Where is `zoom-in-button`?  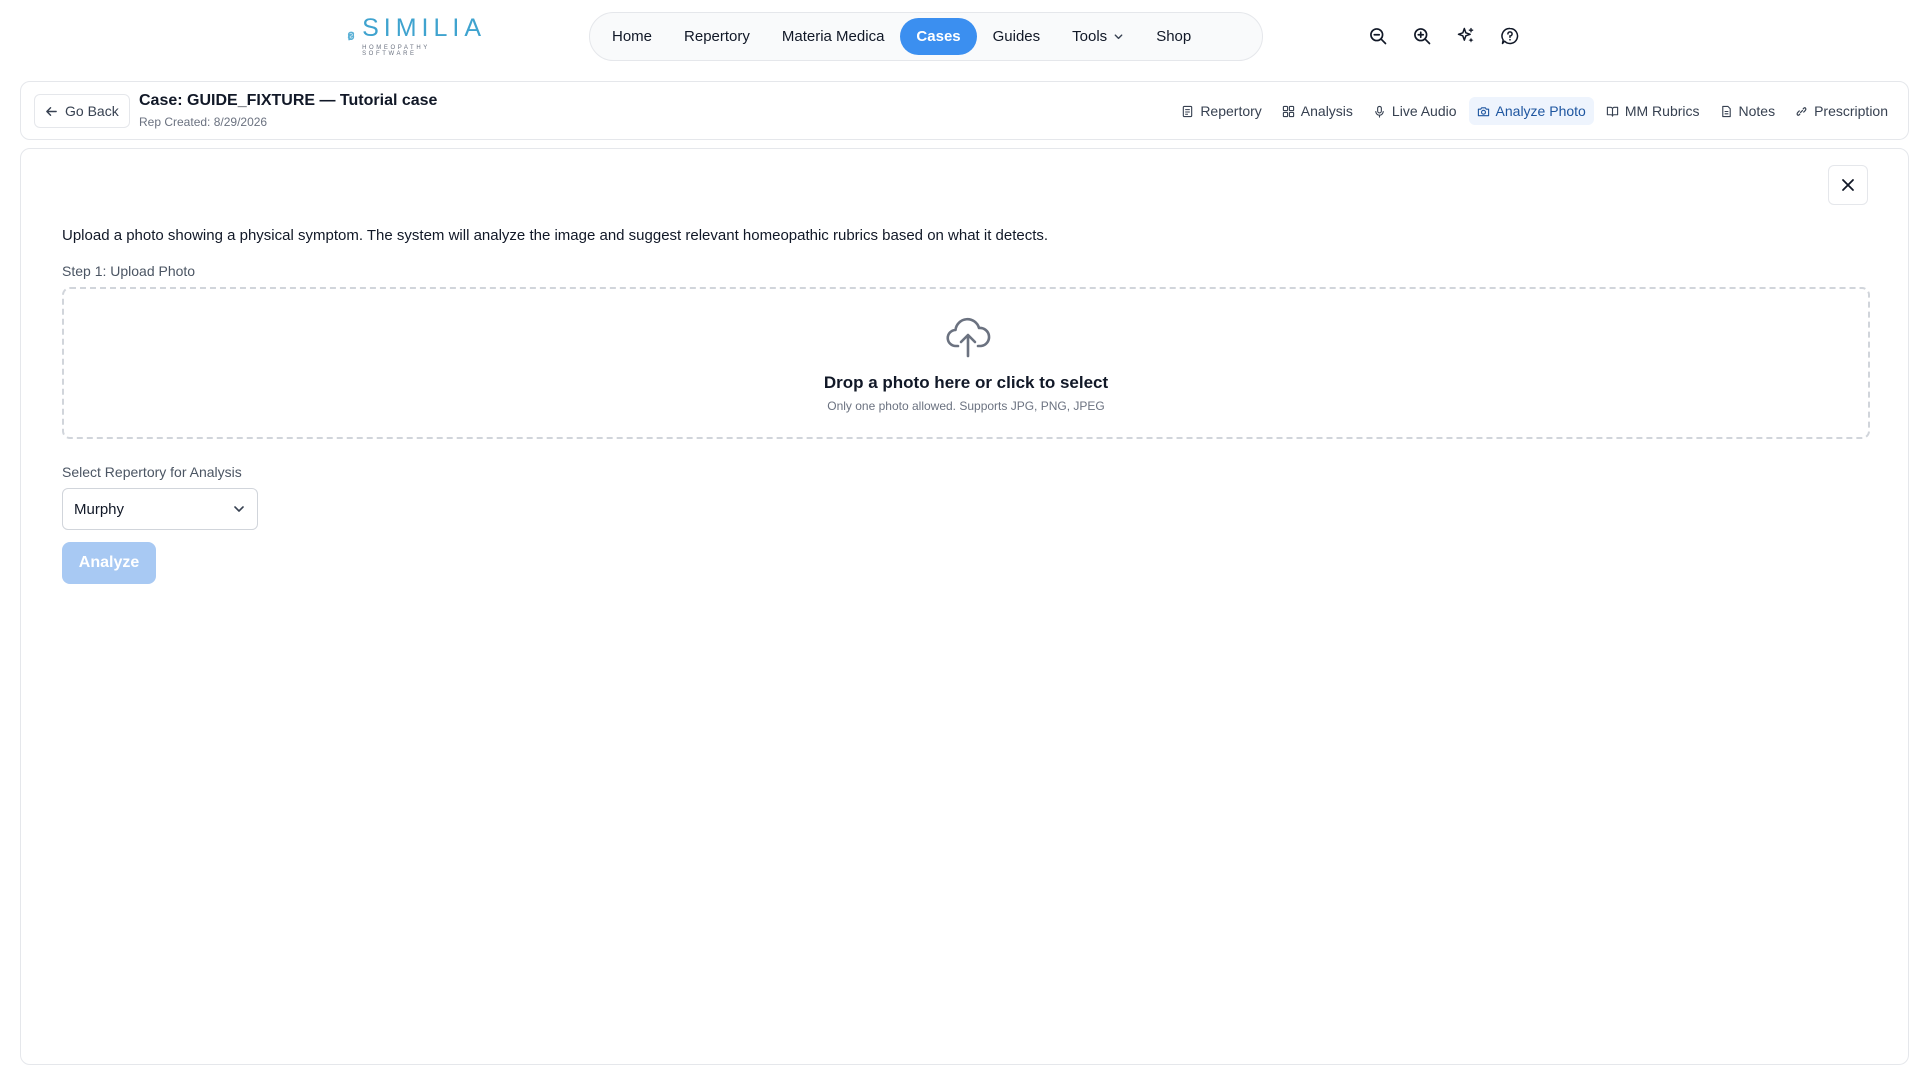 zoom-in-button is located at coordinates (1422, 36).